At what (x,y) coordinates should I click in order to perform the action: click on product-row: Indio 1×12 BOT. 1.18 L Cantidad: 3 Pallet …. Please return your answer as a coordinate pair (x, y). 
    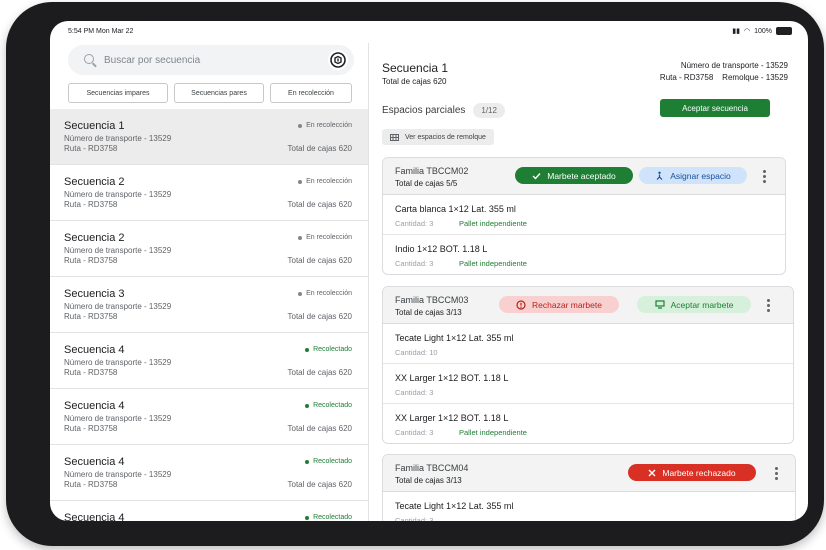
    Looking at the image, I should click on (584, 254).